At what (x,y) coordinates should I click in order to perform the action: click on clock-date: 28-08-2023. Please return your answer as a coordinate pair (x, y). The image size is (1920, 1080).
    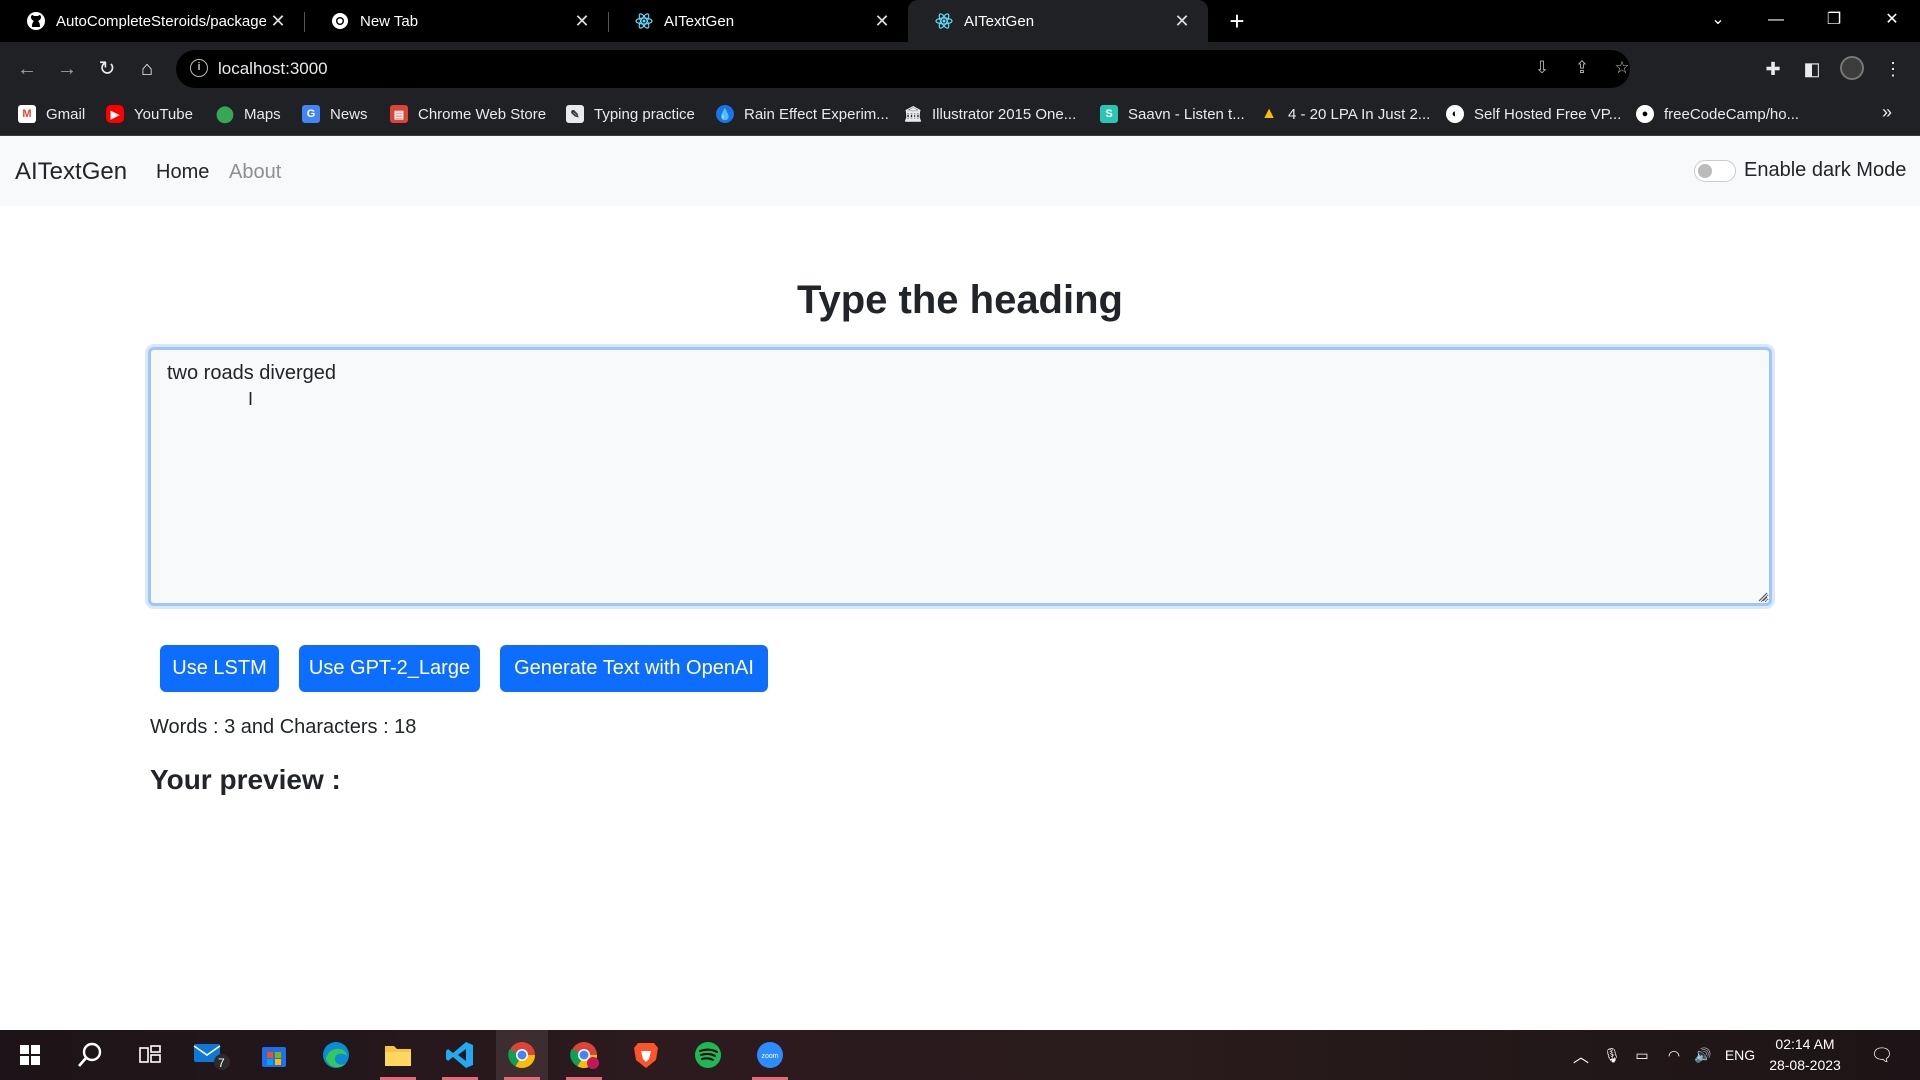
    Looking at the image, I should click on (1805, 1065).